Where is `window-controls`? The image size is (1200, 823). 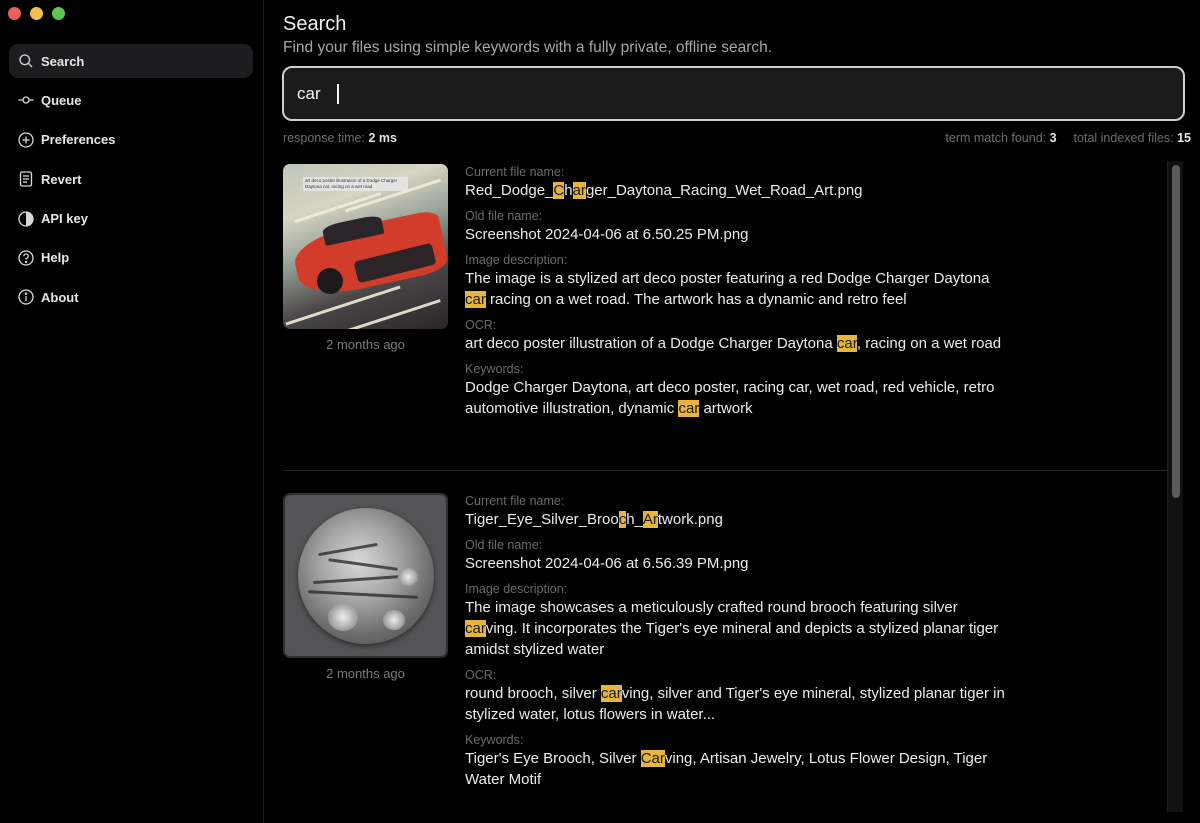 window-controls is located at coordinates (36, 13).